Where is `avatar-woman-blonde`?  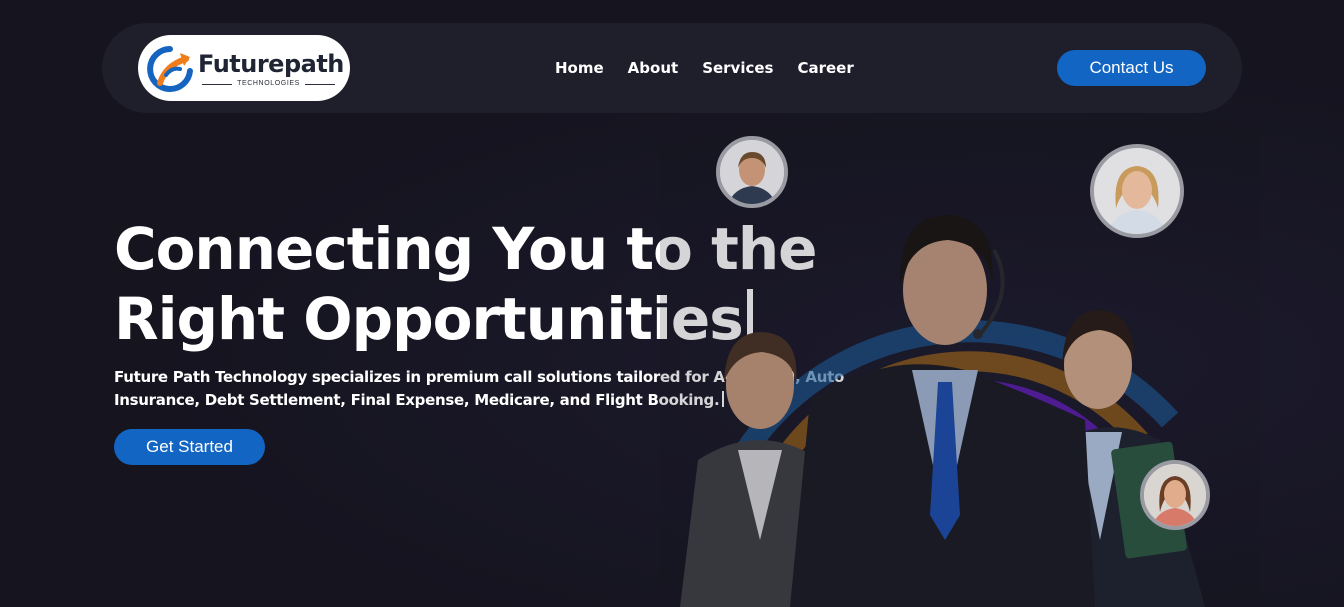 avatar-woman-blonde is located at coordinates (1137, 191).